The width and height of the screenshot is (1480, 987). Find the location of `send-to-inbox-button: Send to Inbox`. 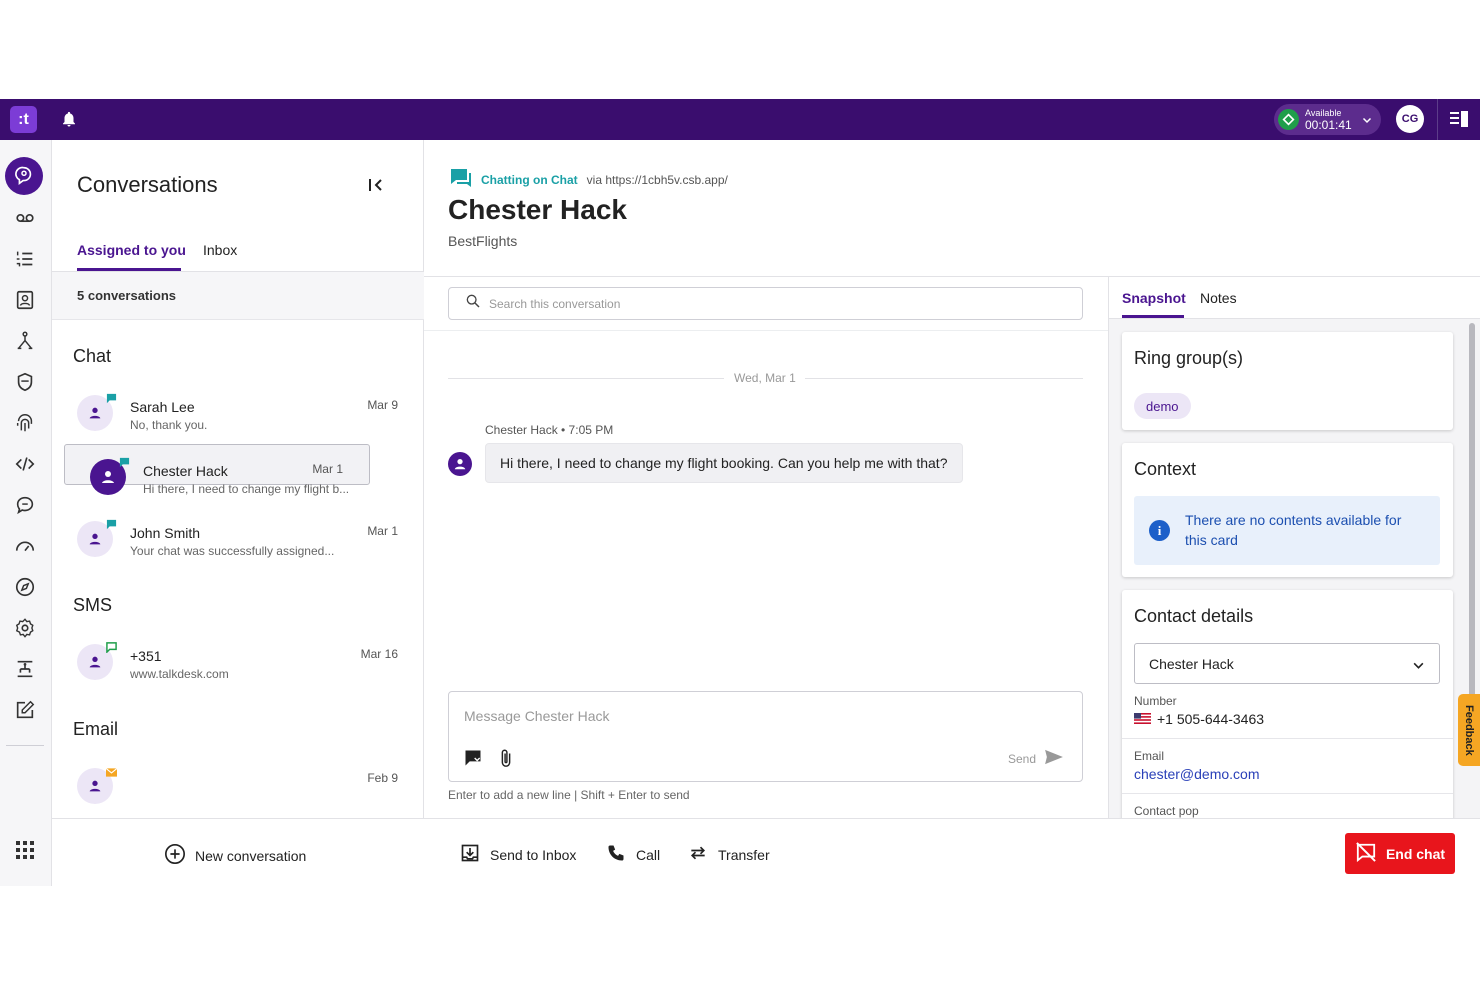

send-to-inbox-button: Send to Inbox is located at coordinates (518, 854).